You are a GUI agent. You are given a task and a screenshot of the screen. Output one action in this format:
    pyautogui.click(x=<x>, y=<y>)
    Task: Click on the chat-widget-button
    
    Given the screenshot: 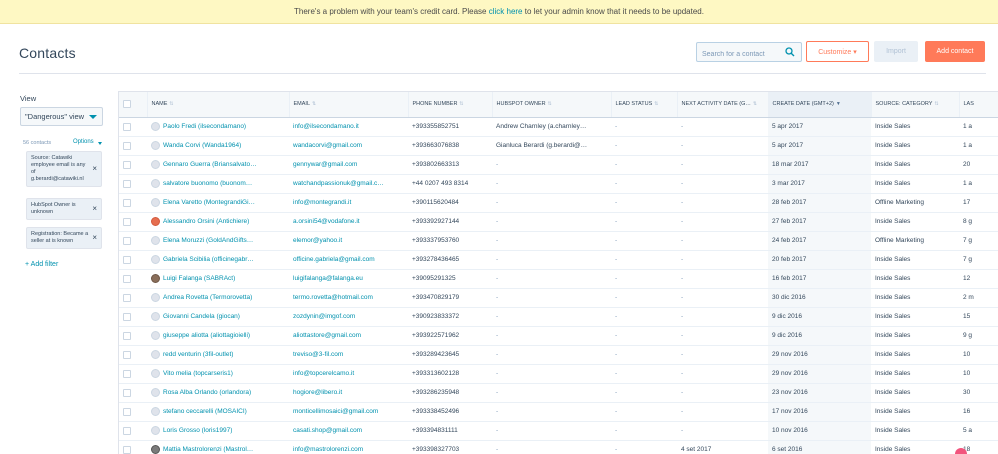 What is the action you would take?
    pyautogui.click(x=961, y=451)
    